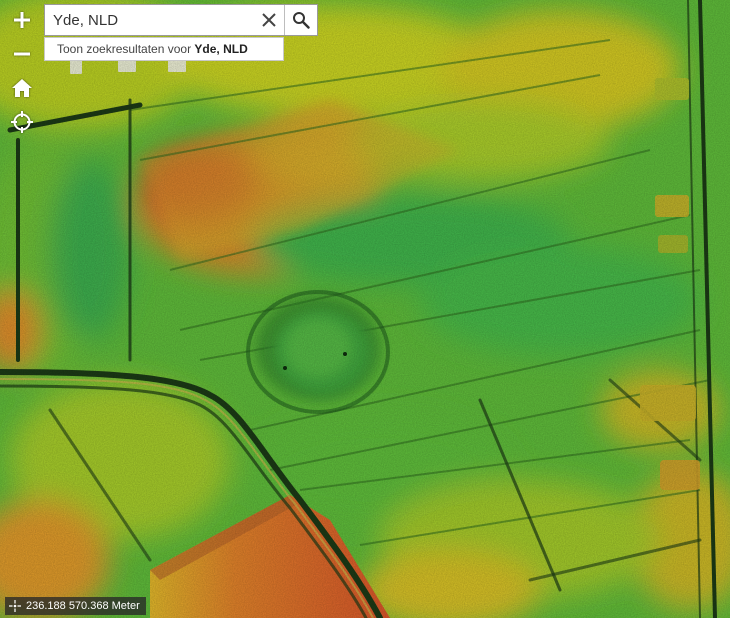 This screenshot has width=730, height=618. I want to click on suggestion-prefix: Toon zoekresultaten voor, so click(126, 49).